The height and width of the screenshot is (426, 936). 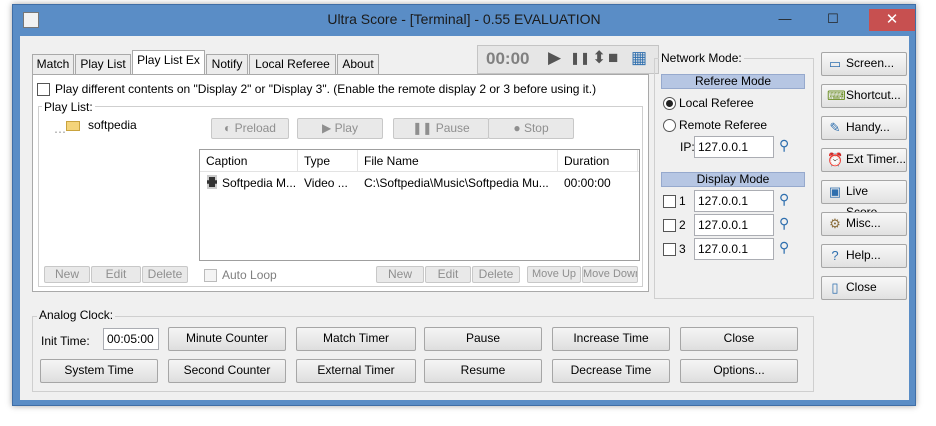 What do you see at coordinates (611, 371) in the screenshot?
I see `clock-decrease-time-button: Decrease Time` at bounding box center [611, 371].